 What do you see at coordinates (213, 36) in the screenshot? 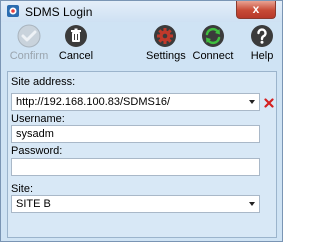
I see `connect-arrows-icon` at bounding box center [213, 36].